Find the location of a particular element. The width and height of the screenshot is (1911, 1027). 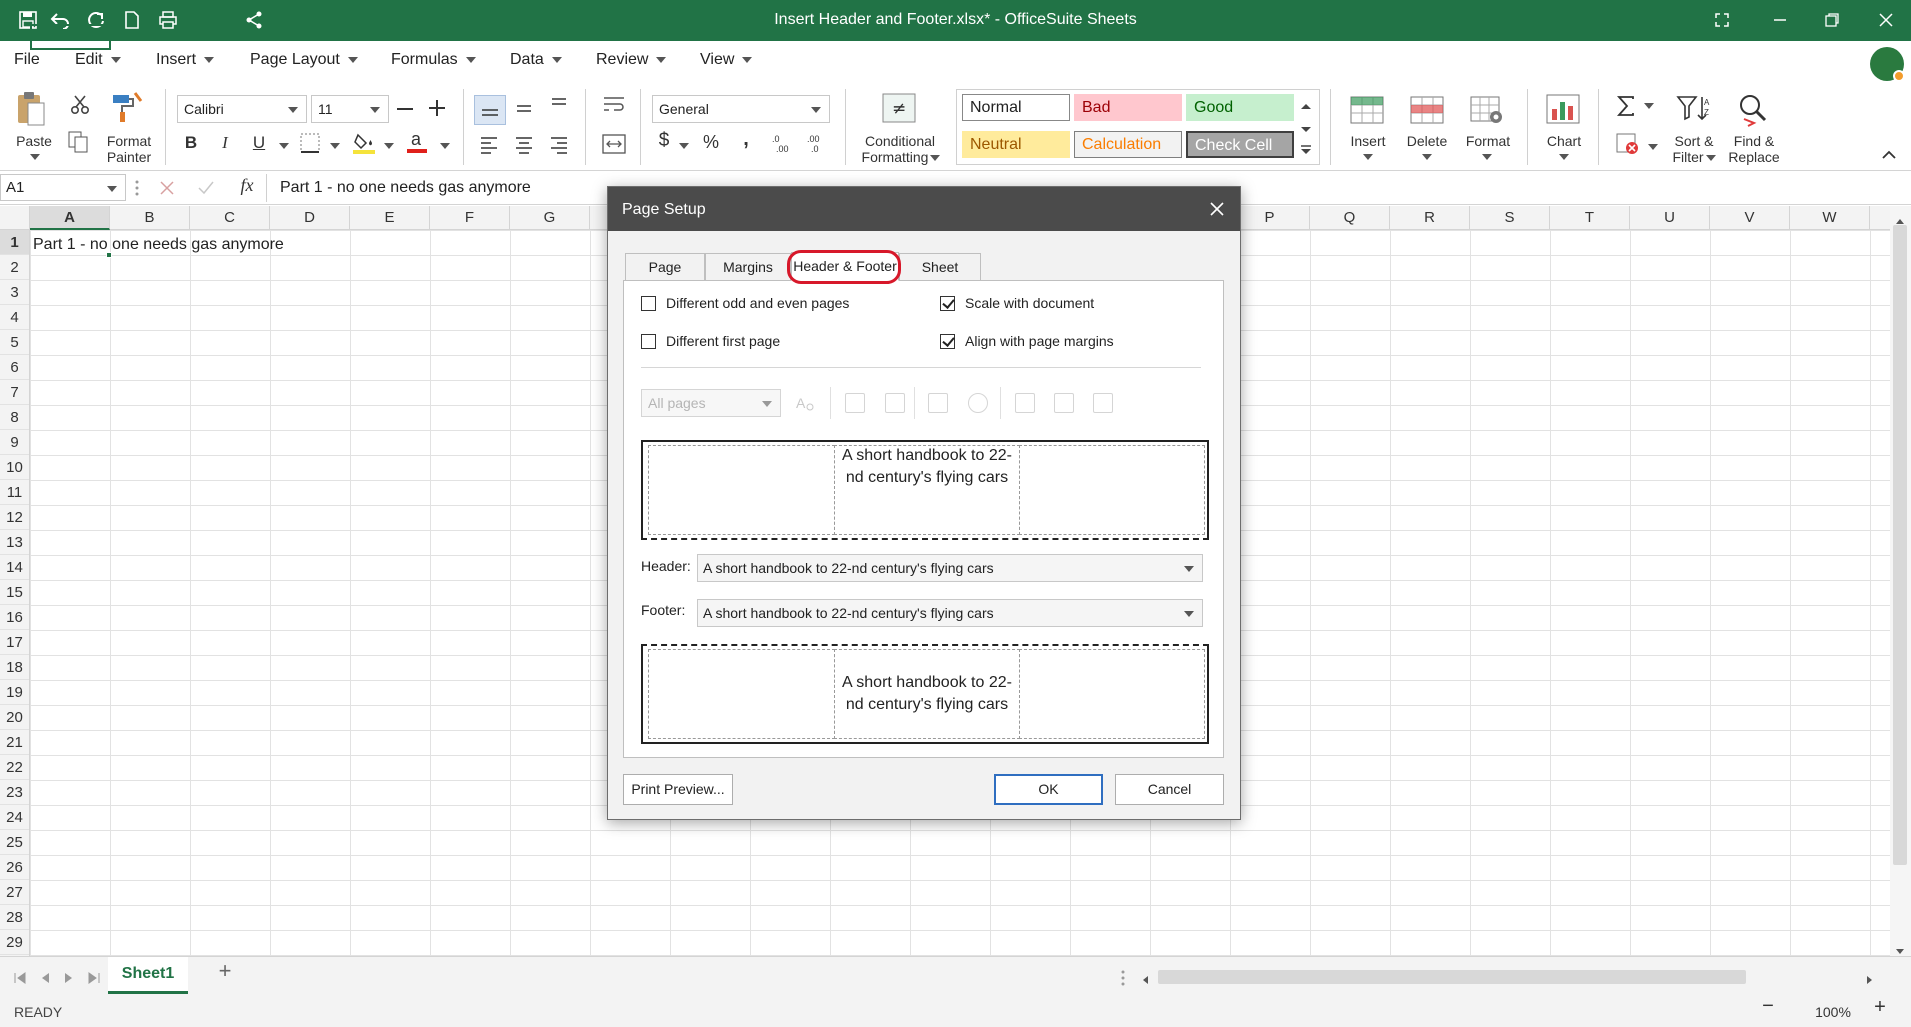

tab-sheet: Sheet is located at coordinates (940, 267).